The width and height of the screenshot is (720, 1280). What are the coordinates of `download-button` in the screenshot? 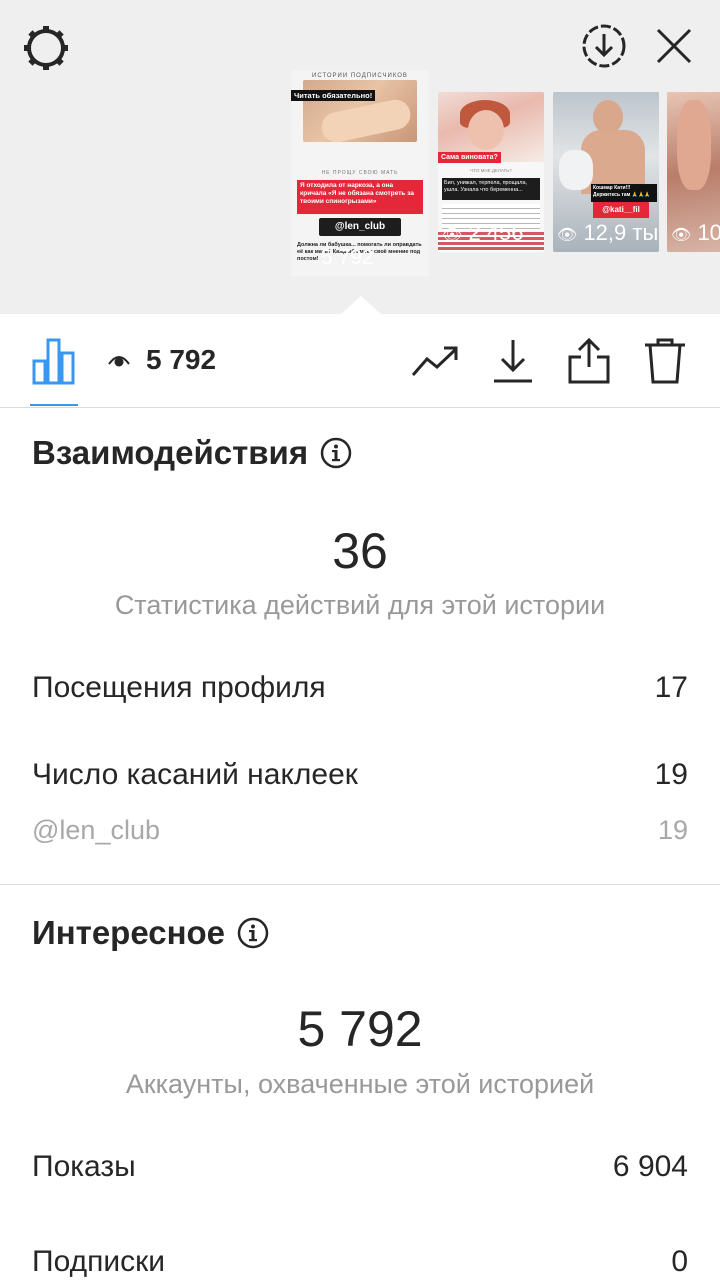 It's located at (513, 361).